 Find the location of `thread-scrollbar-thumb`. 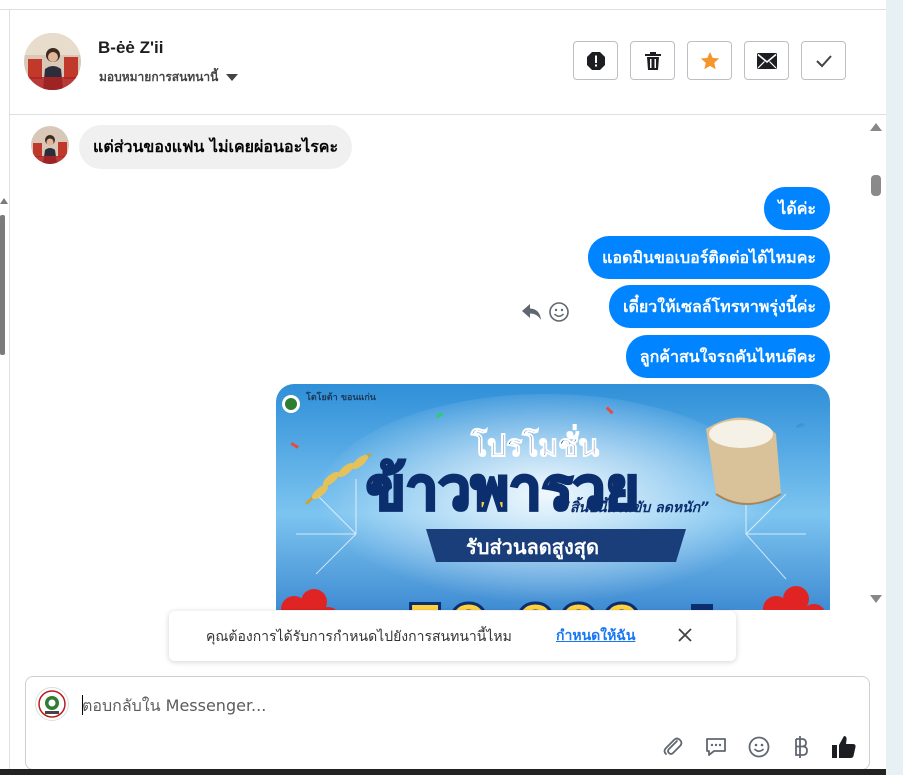

thread-scrollbar-thumb is located at coordinates (876, 185).